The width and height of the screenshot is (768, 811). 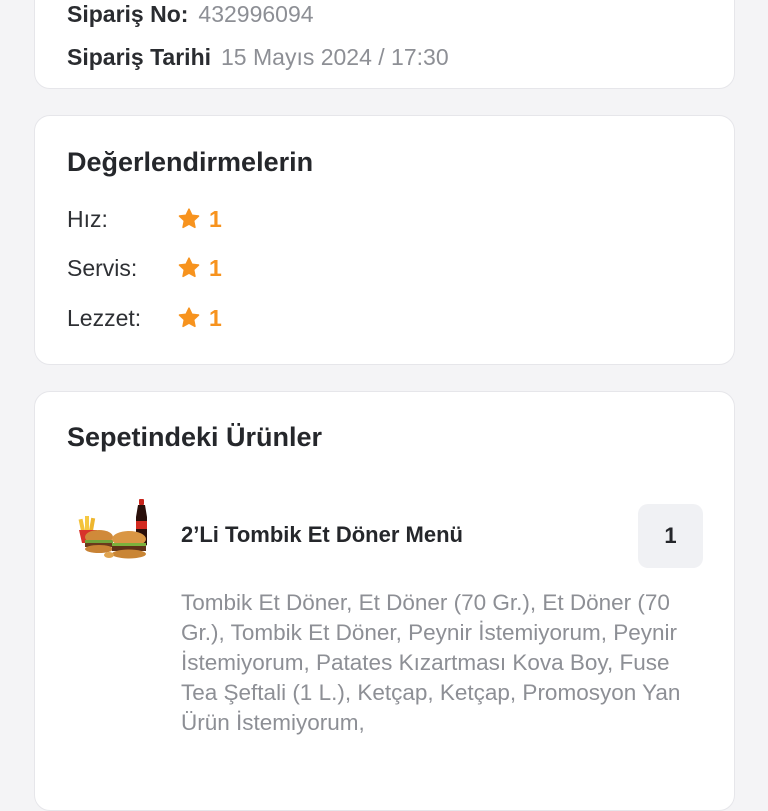 What do you see at coordinates (195, 437) in the screenshot?
I see `basket-title: Sepetindeki Ürünler` at bounding box center [195, 437].